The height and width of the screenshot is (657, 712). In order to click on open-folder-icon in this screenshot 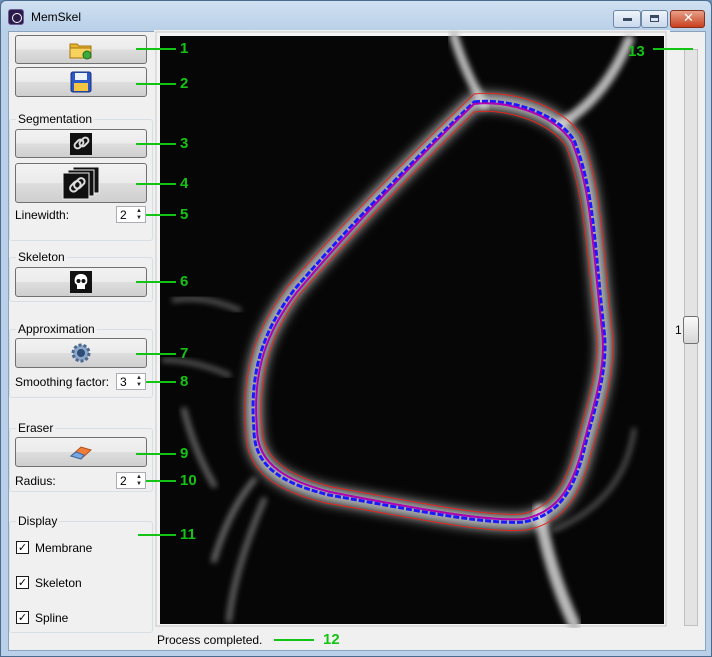, I will do `click(80, 51)`.